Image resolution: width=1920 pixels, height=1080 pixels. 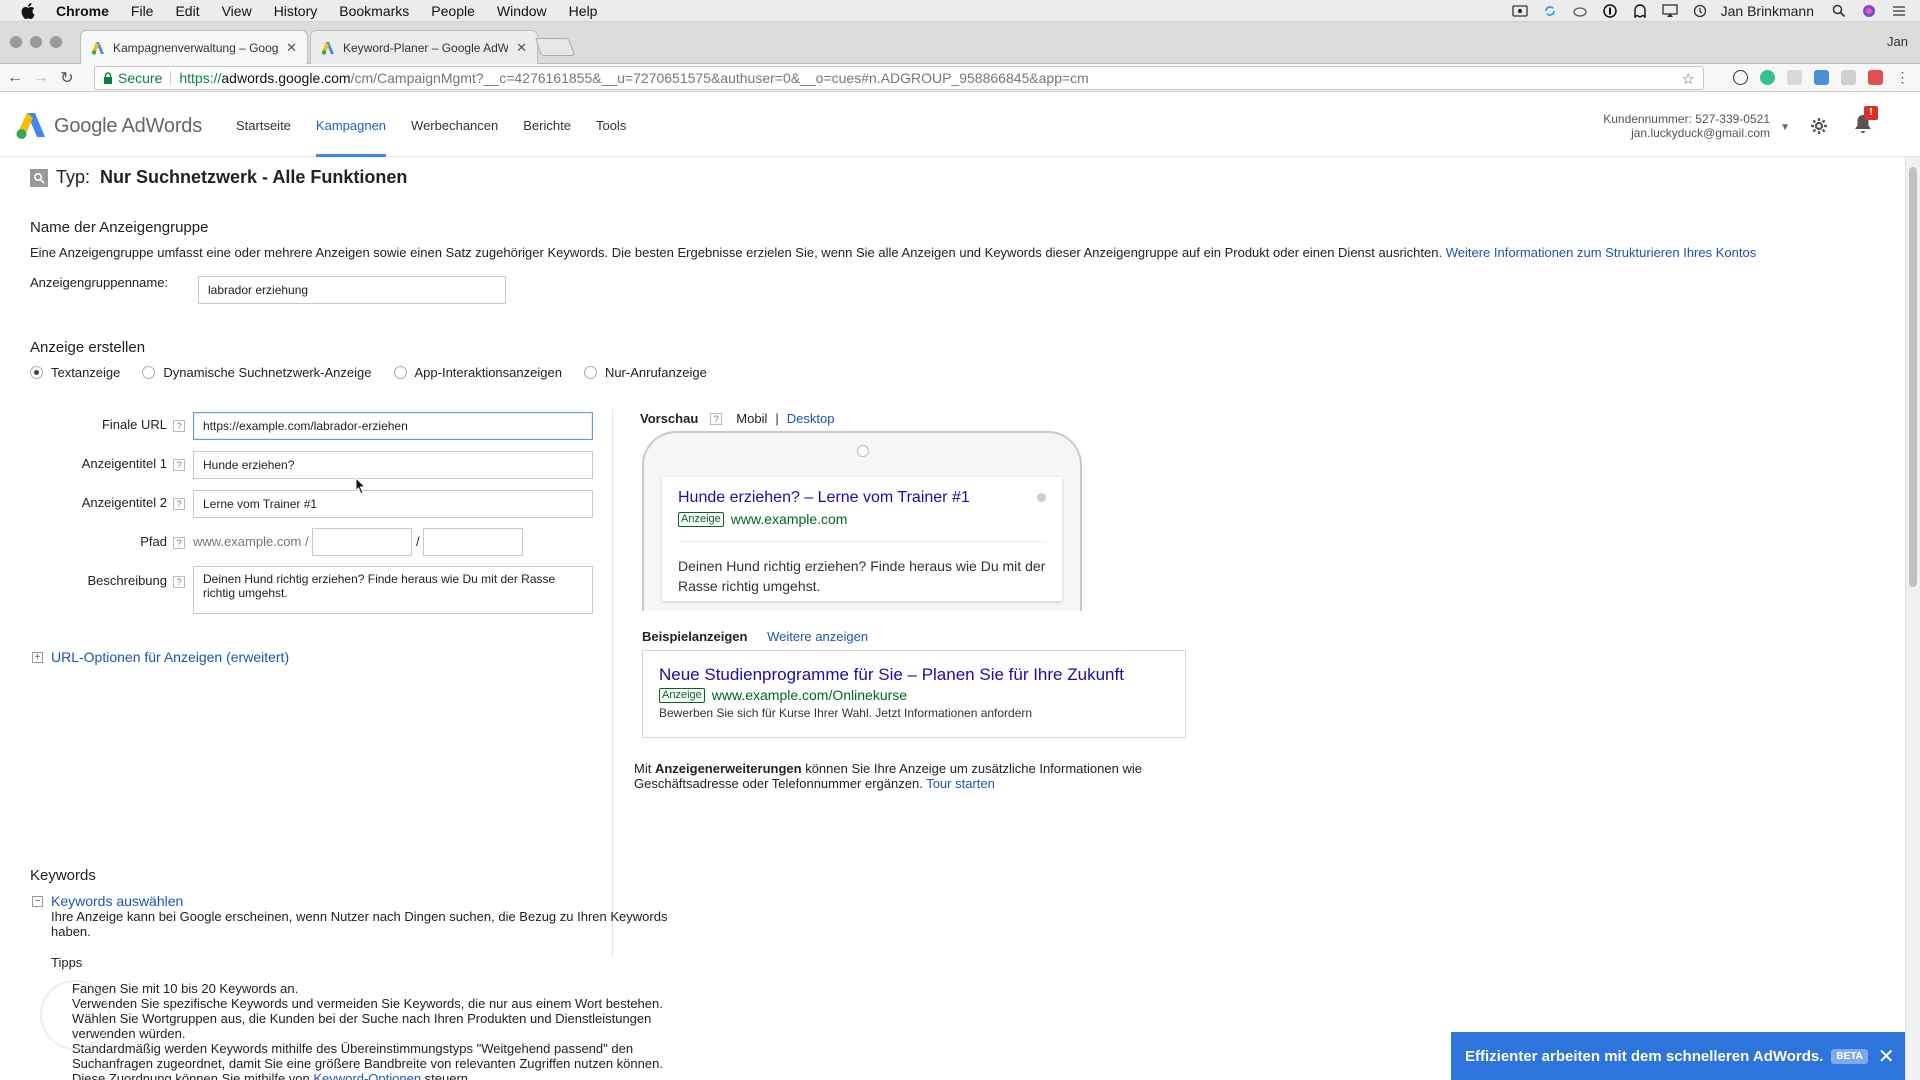 What do you see at coordinates (237, 11) in the screenshot?
I see `menu-view: View` at bounding box center [237, 11].